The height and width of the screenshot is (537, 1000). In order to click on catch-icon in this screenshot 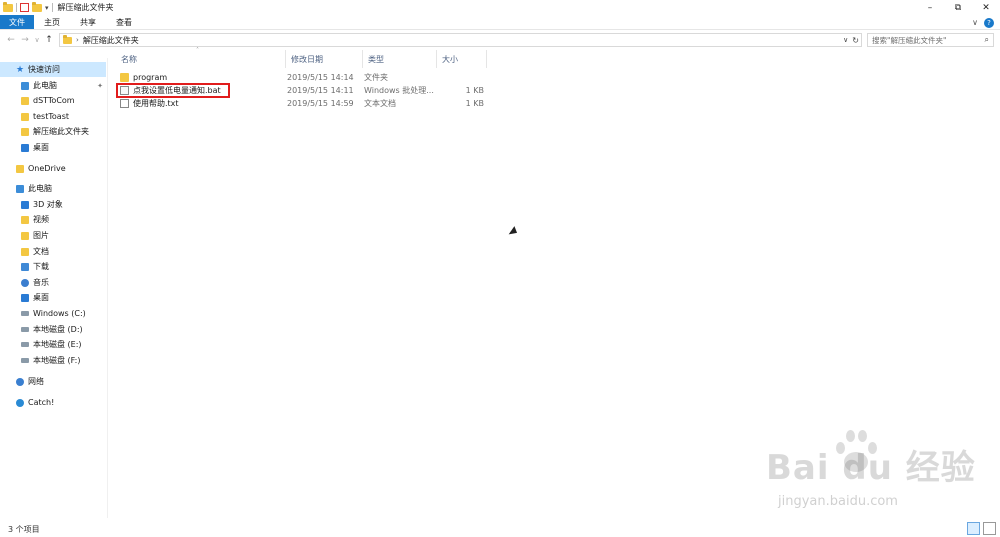, I will do `click(20, 402)`.